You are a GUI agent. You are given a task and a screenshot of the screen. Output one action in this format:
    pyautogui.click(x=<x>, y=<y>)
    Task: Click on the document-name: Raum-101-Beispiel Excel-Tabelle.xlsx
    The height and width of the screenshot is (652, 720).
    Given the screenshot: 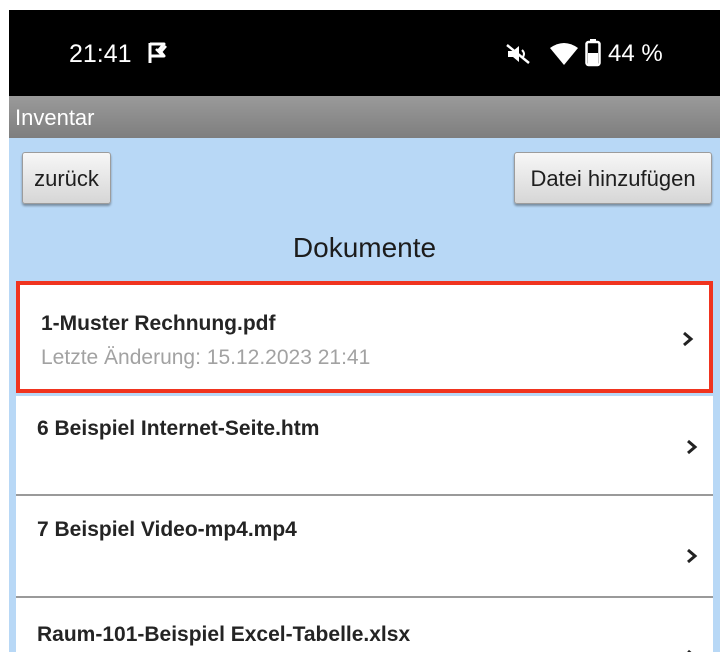 What is the action you would take?
    pyautogui.click(x=224, y=634)
    